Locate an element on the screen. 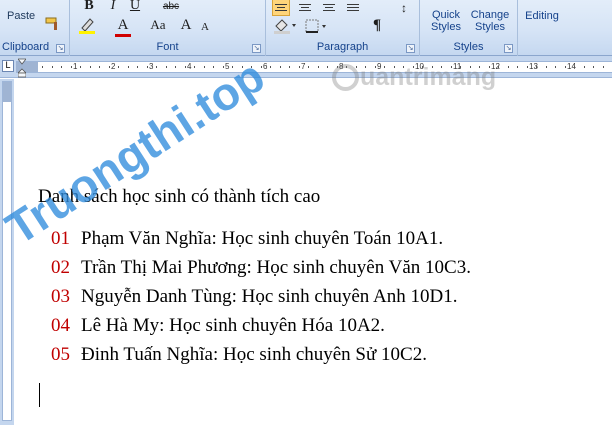 This screenshot has height=425, width=612. font-group-label: Font is located at coordinates (167, 47).